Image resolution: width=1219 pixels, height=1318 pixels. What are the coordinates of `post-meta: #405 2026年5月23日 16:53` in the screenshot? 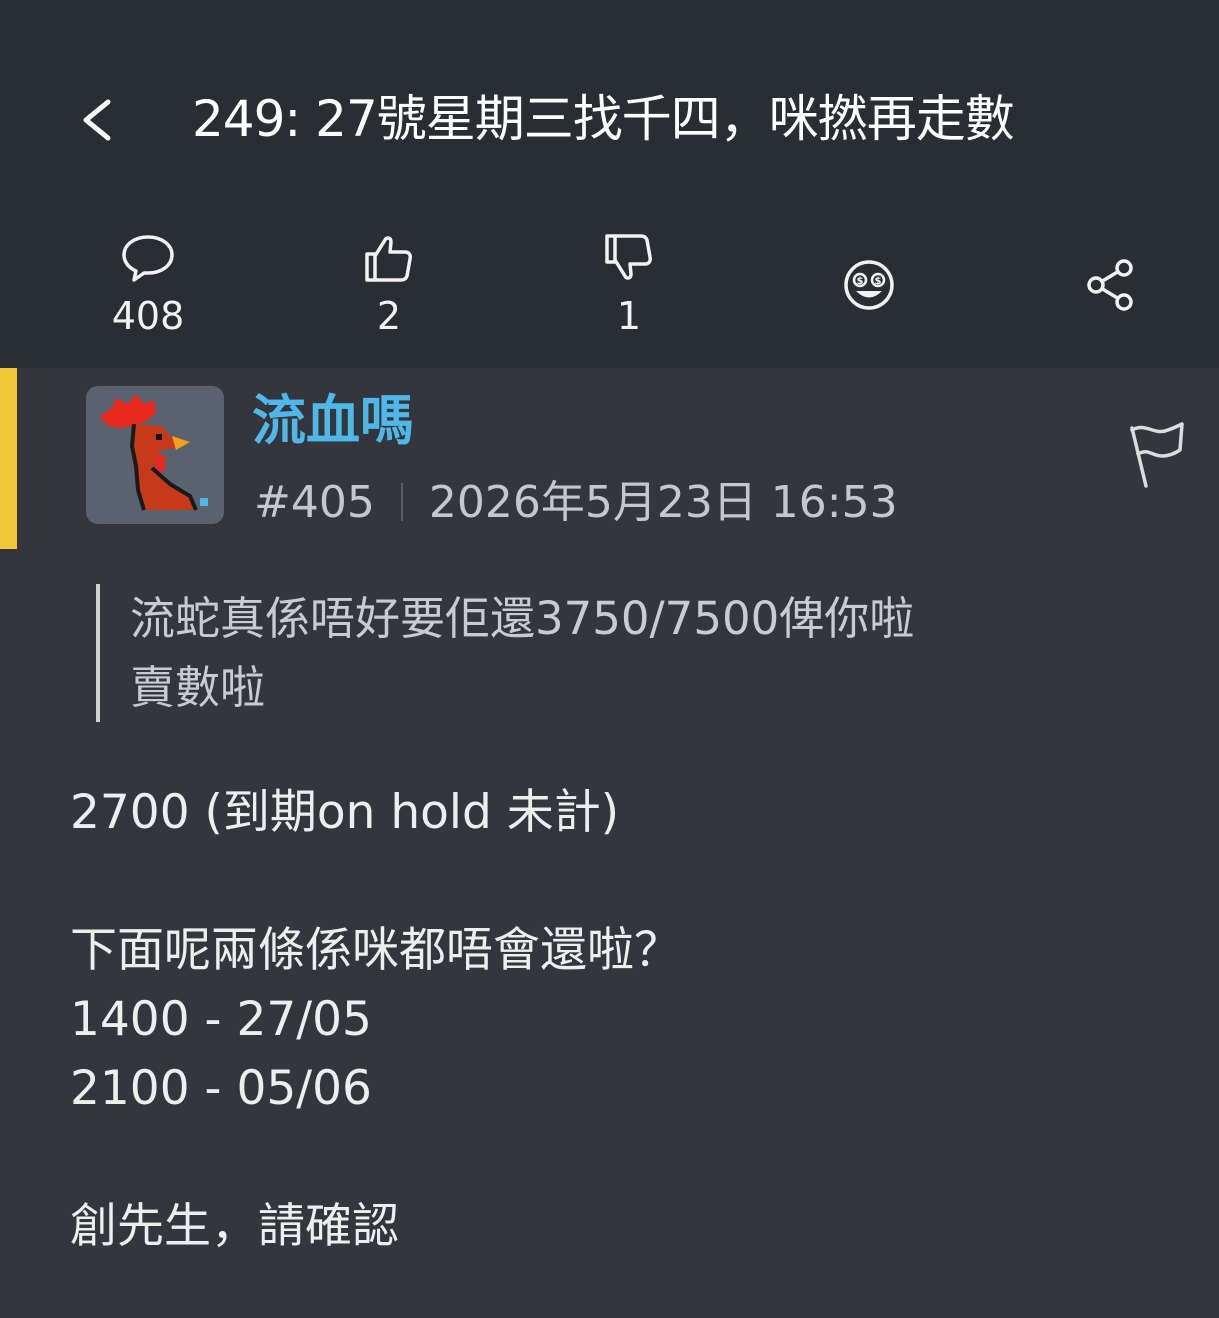 It's located at (576, 503).